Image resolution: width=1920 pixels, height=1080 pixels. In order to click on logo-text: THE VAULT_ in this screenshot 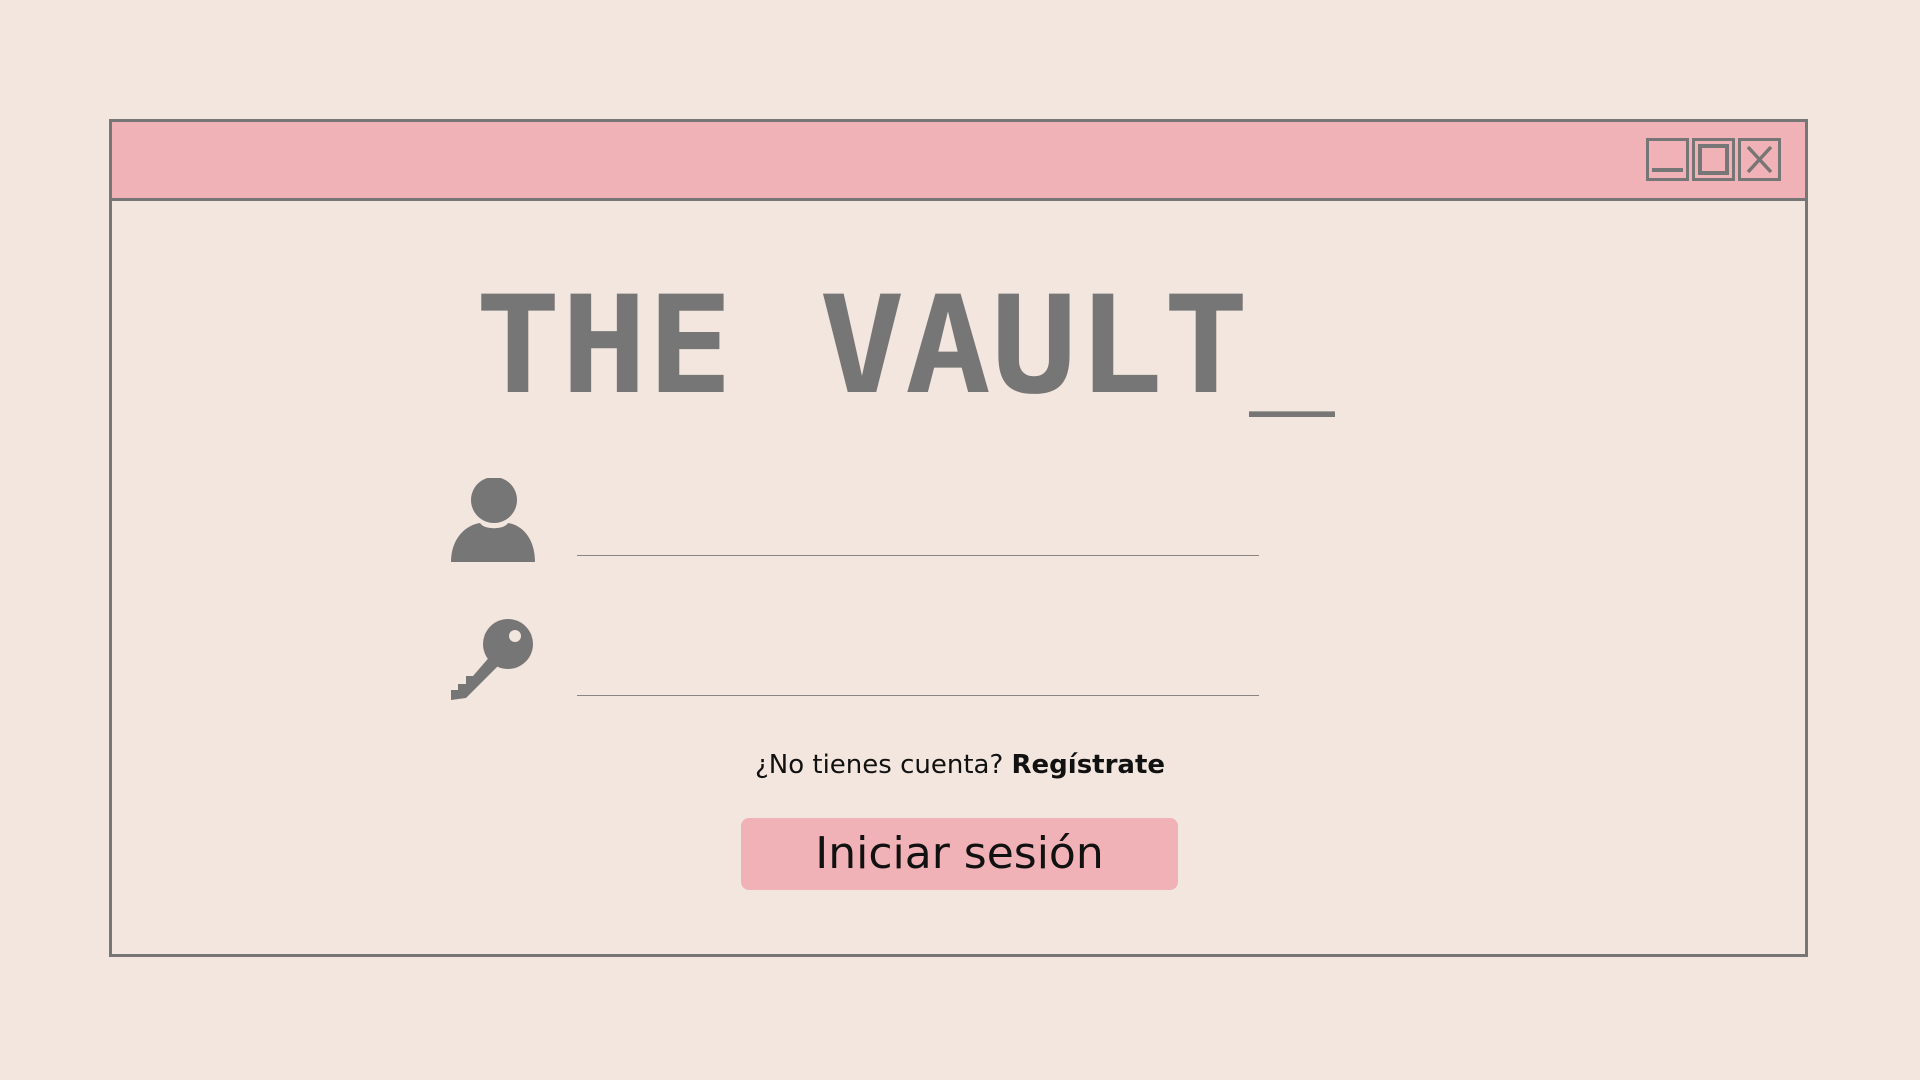, I will do `click(905, 342)`.